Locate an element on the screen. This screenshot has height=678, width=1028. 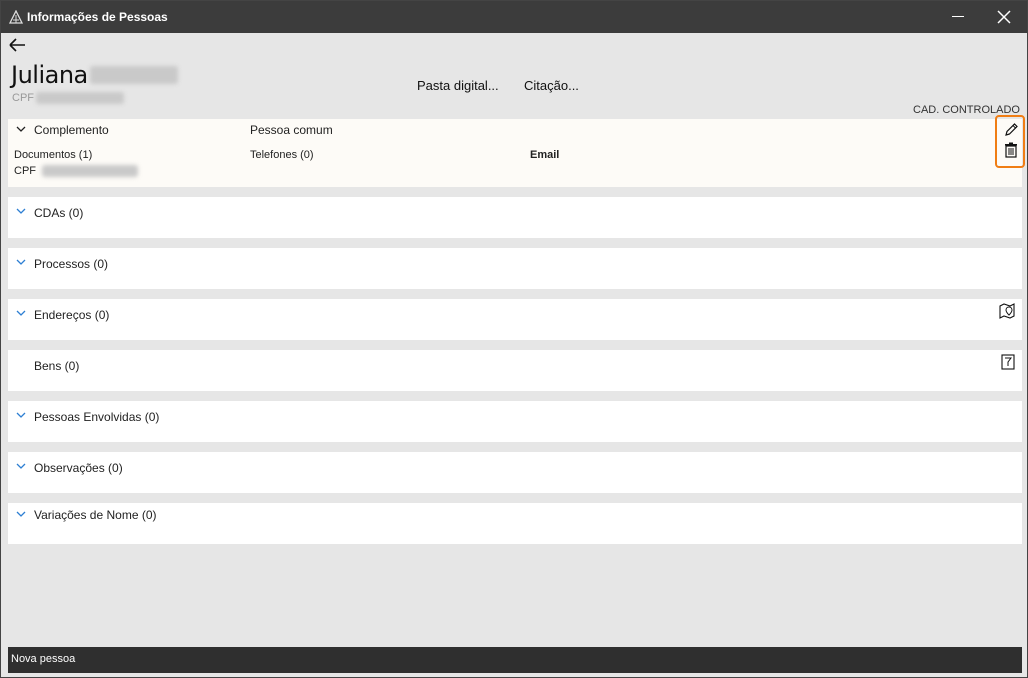
trash-delete-icon is located at coordinates (1011, 150).